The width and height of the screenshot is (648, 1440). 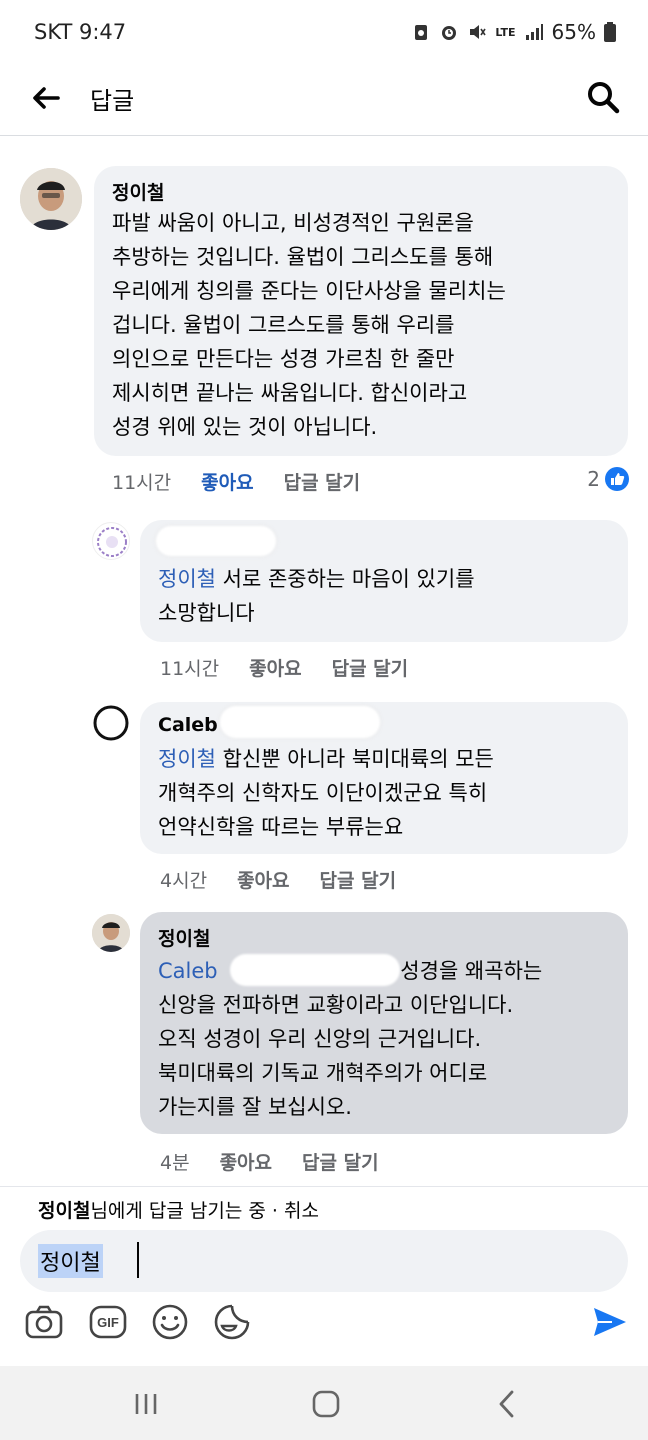 What do you see at coordinates (188, 971) in the screenshot?
I see `mention-link: Caleb` at bounding box center [188, 971].